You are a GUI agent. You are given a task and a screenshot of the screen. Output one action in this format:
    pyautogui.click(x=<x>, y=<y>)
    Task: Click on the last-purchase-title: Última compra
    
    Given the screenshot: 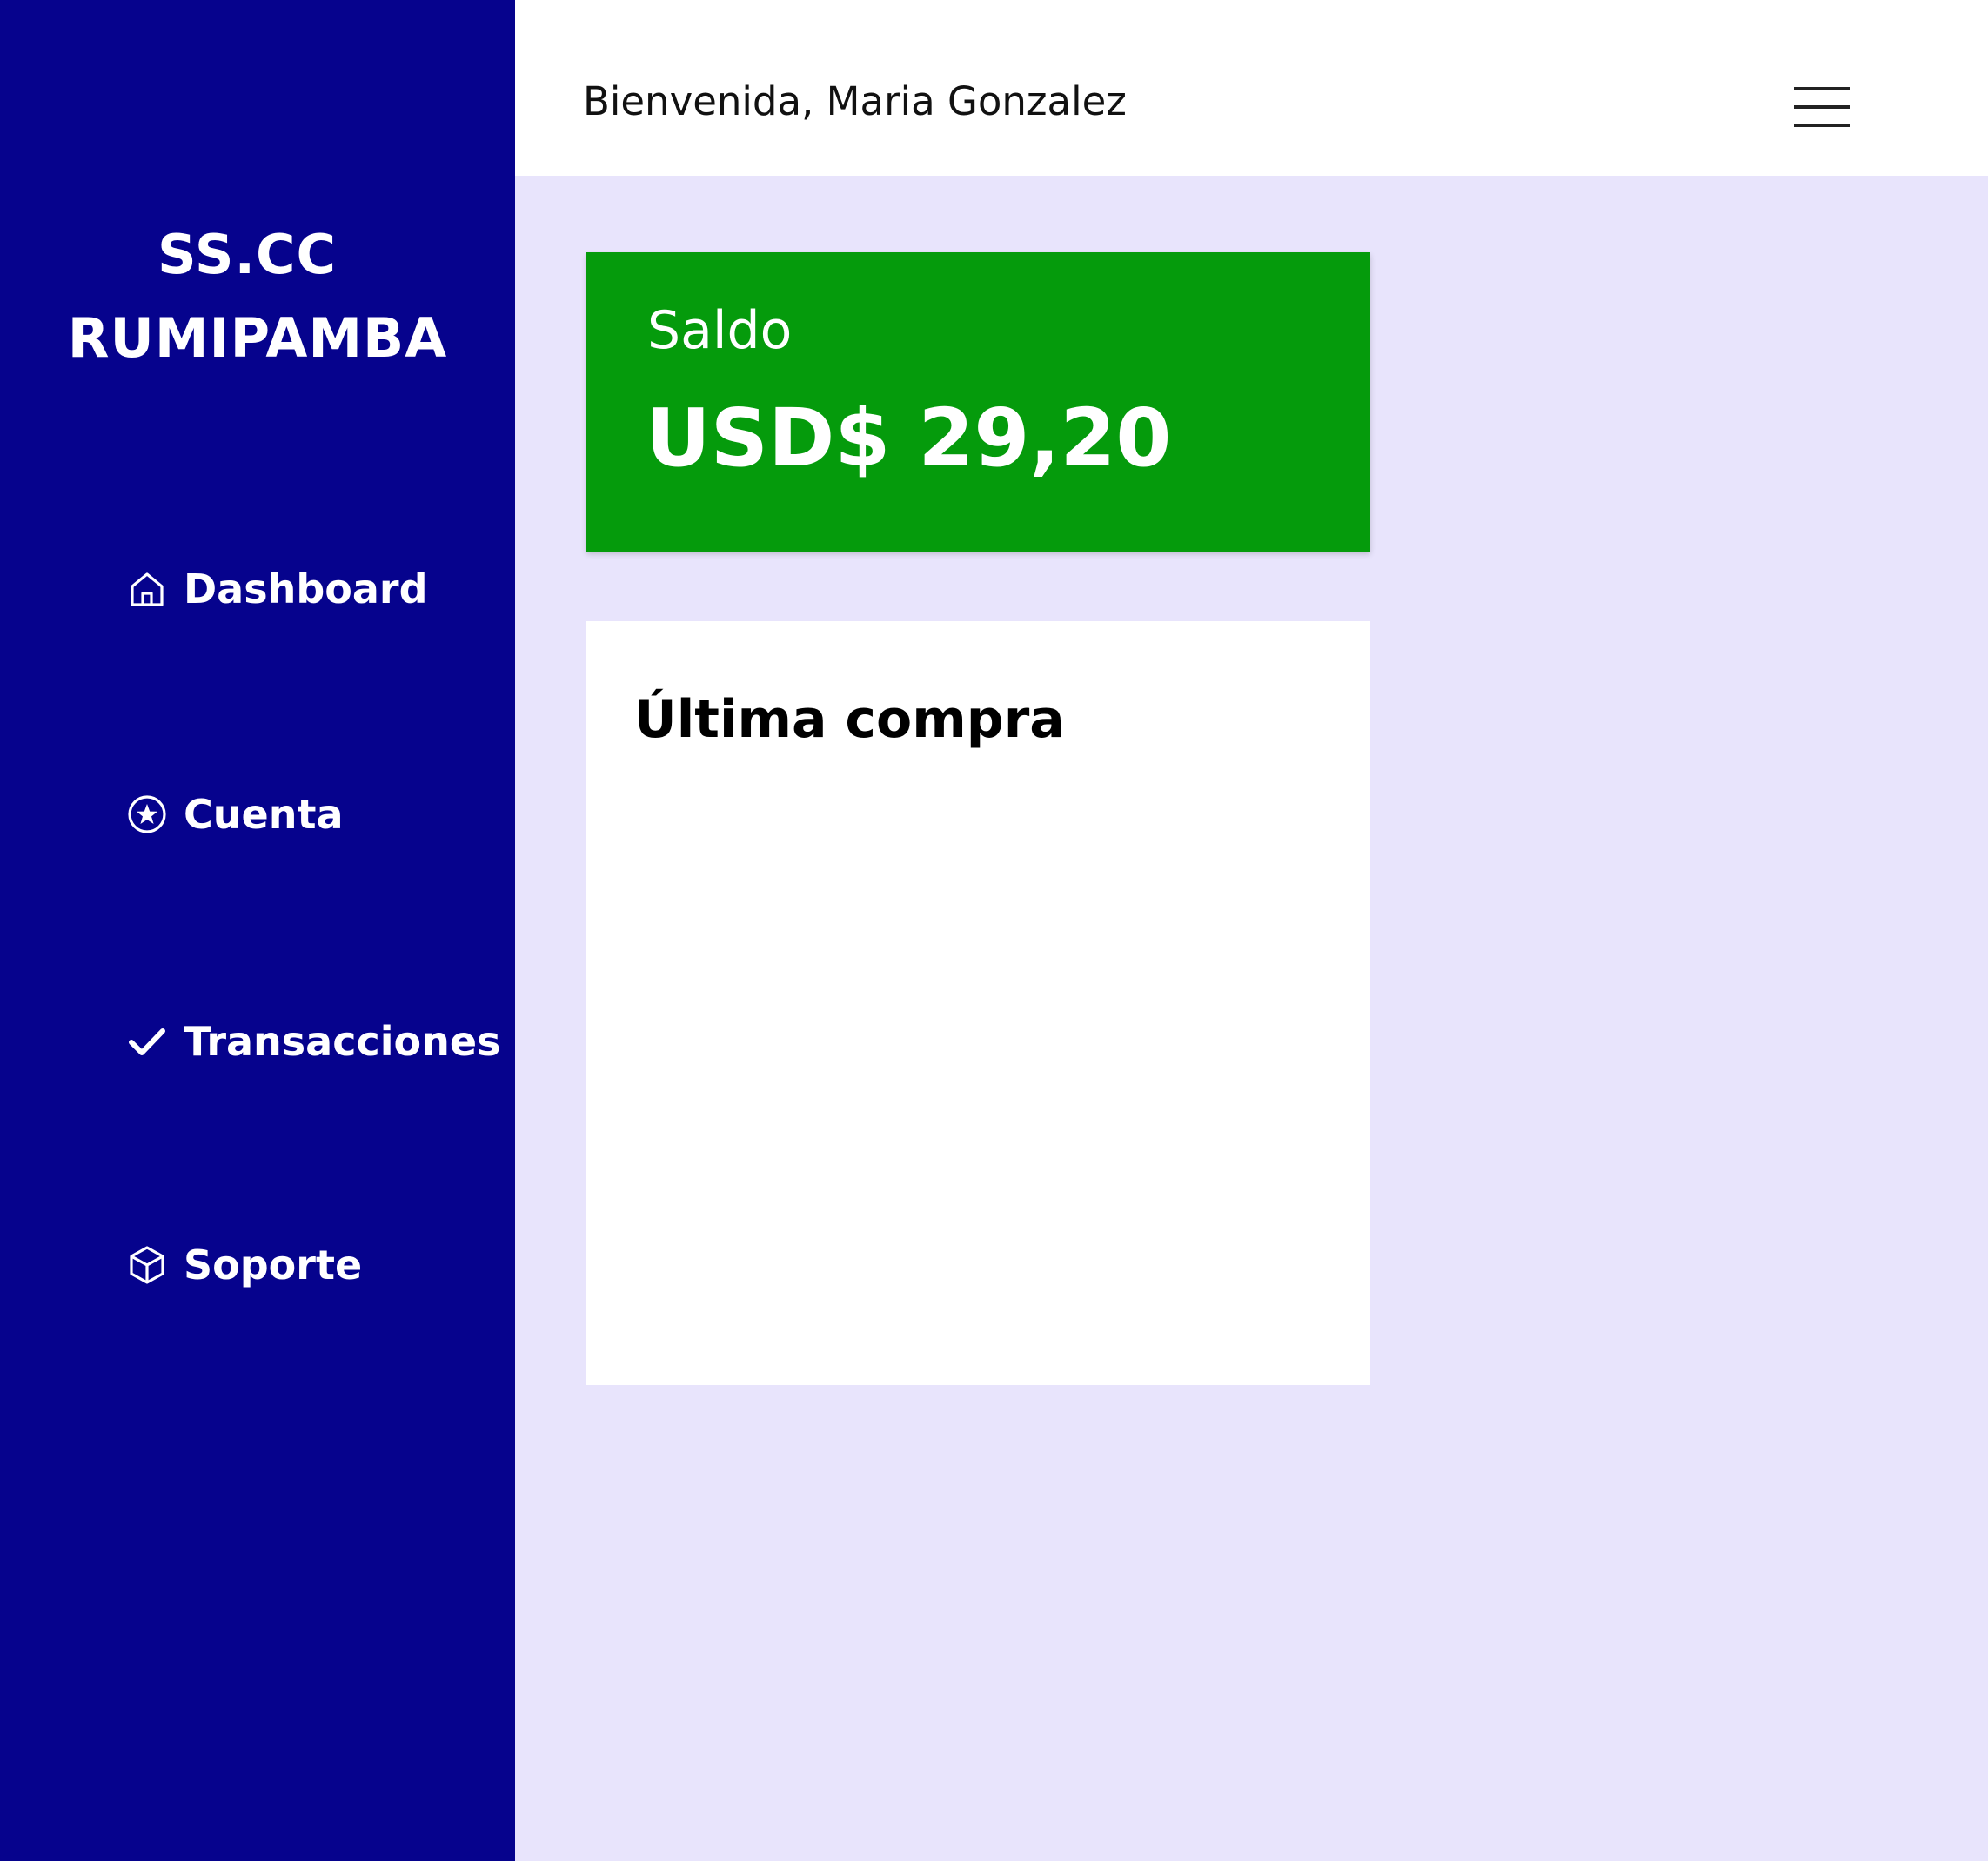 What is the action you would take?
    pyautogui.click(x=849, y=719)
    